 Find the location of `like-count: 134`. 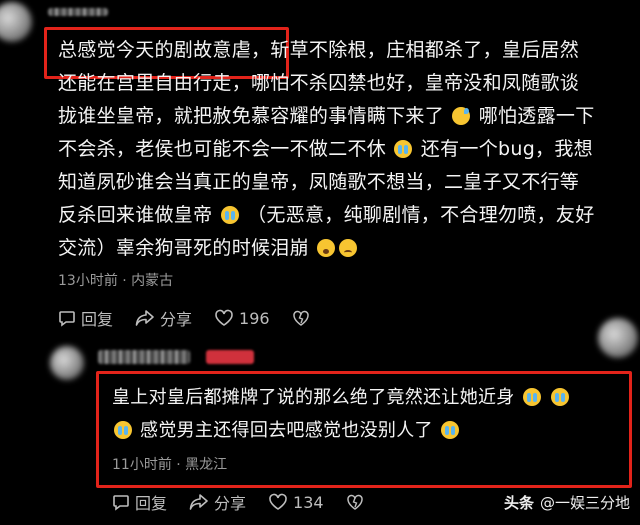

like-count: 134 is located at coordinates (308, 502).